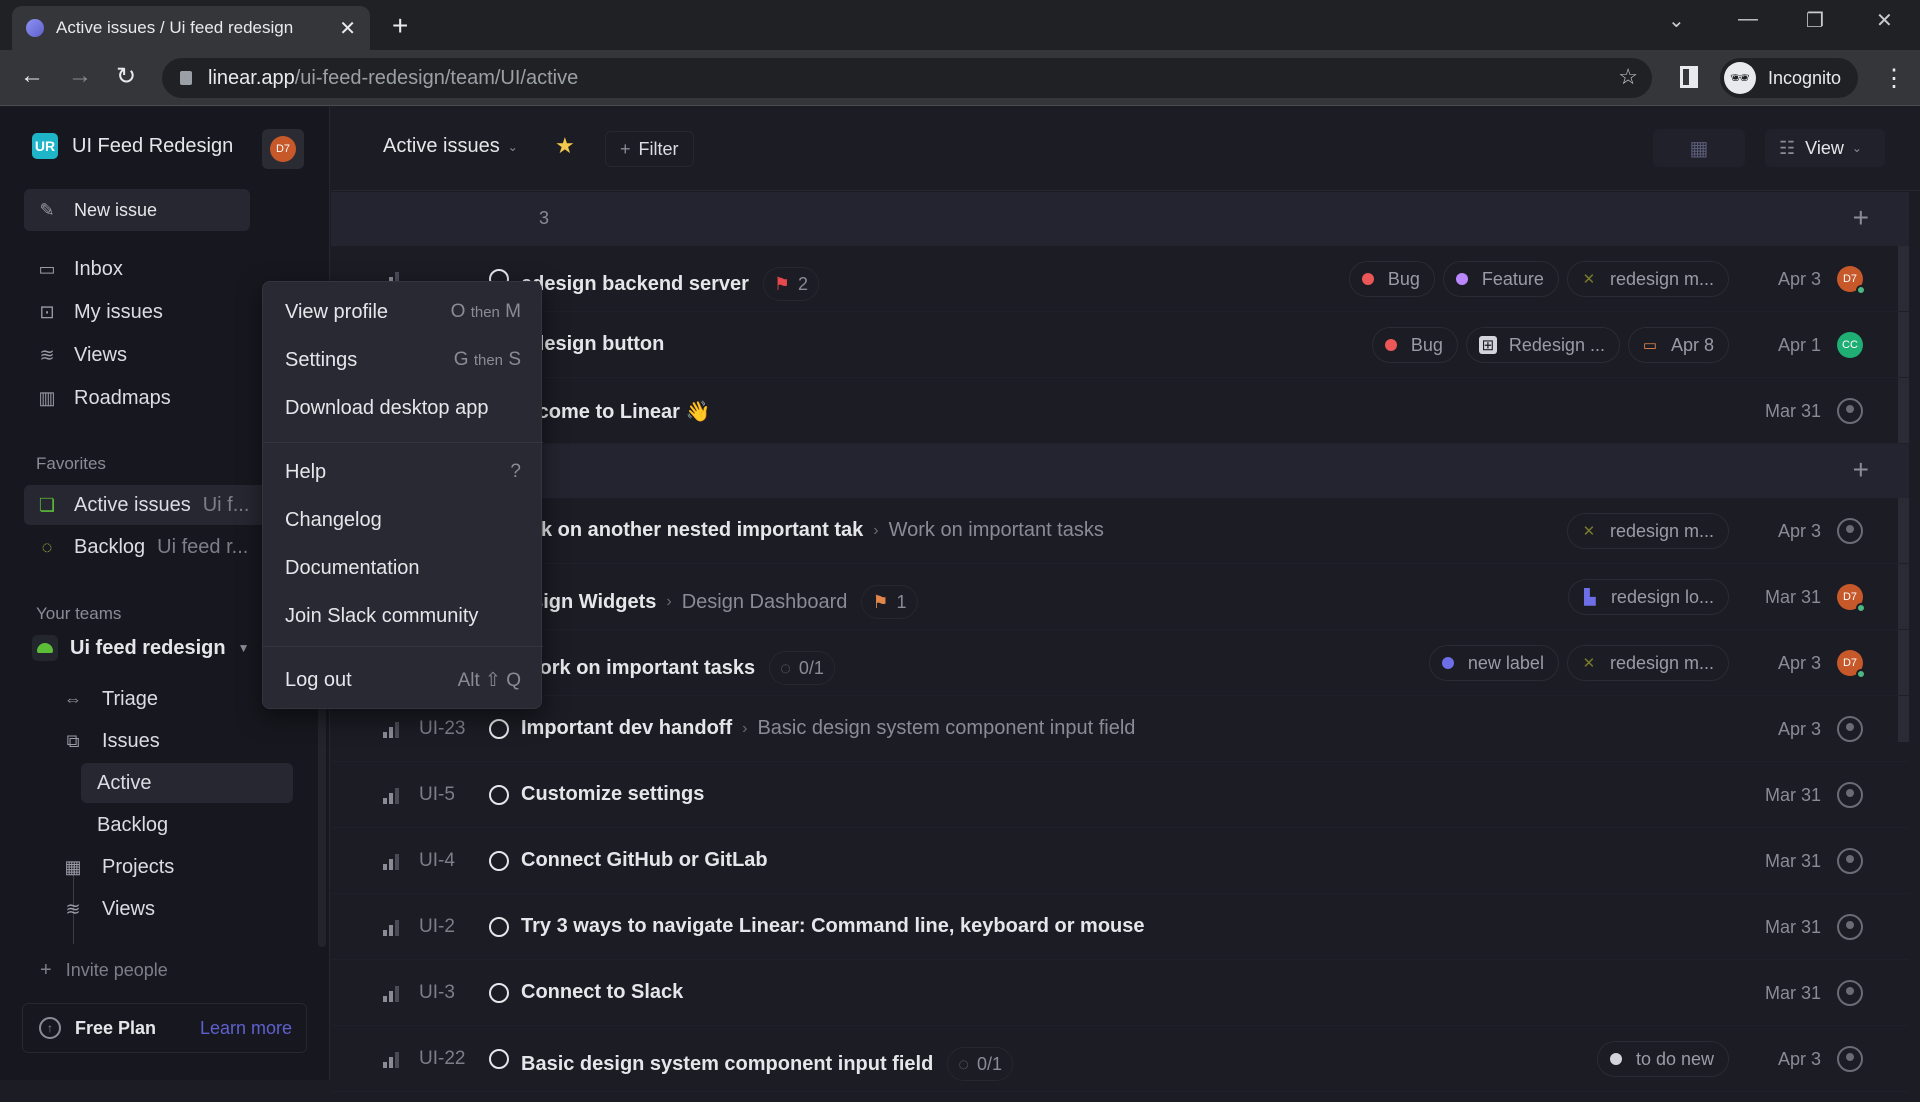  I want to click on sidebar-item-my-issues: ⊡ My issues, so click(137, 312).